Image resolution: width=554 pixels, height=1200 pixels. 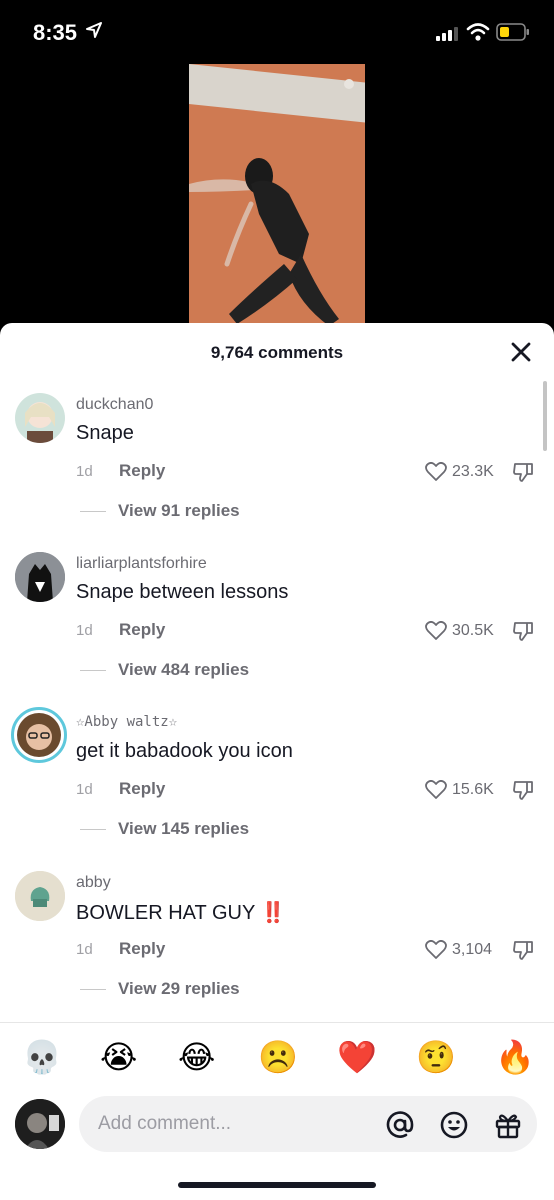 I want to click on status-bar: 8:35, so click(x=277, y=30).